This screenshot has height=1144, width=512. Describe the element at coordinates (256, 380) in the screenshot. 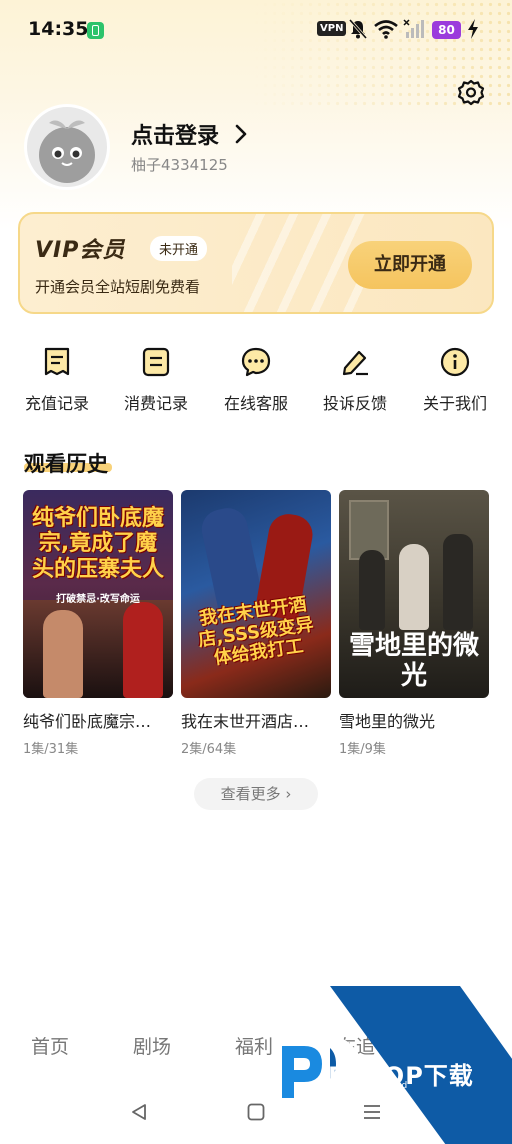

I see `quick-action-service: 在线客服` at that location.